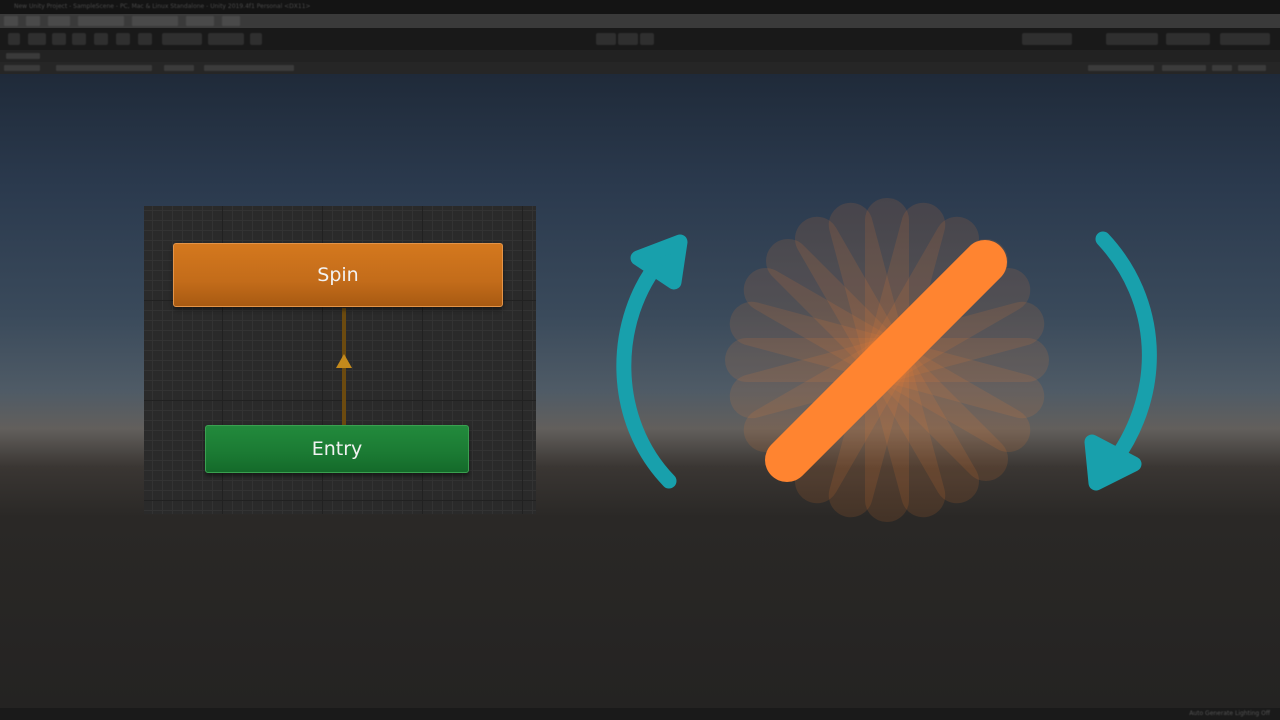  I want to click on tab-game, so click(23, 56).